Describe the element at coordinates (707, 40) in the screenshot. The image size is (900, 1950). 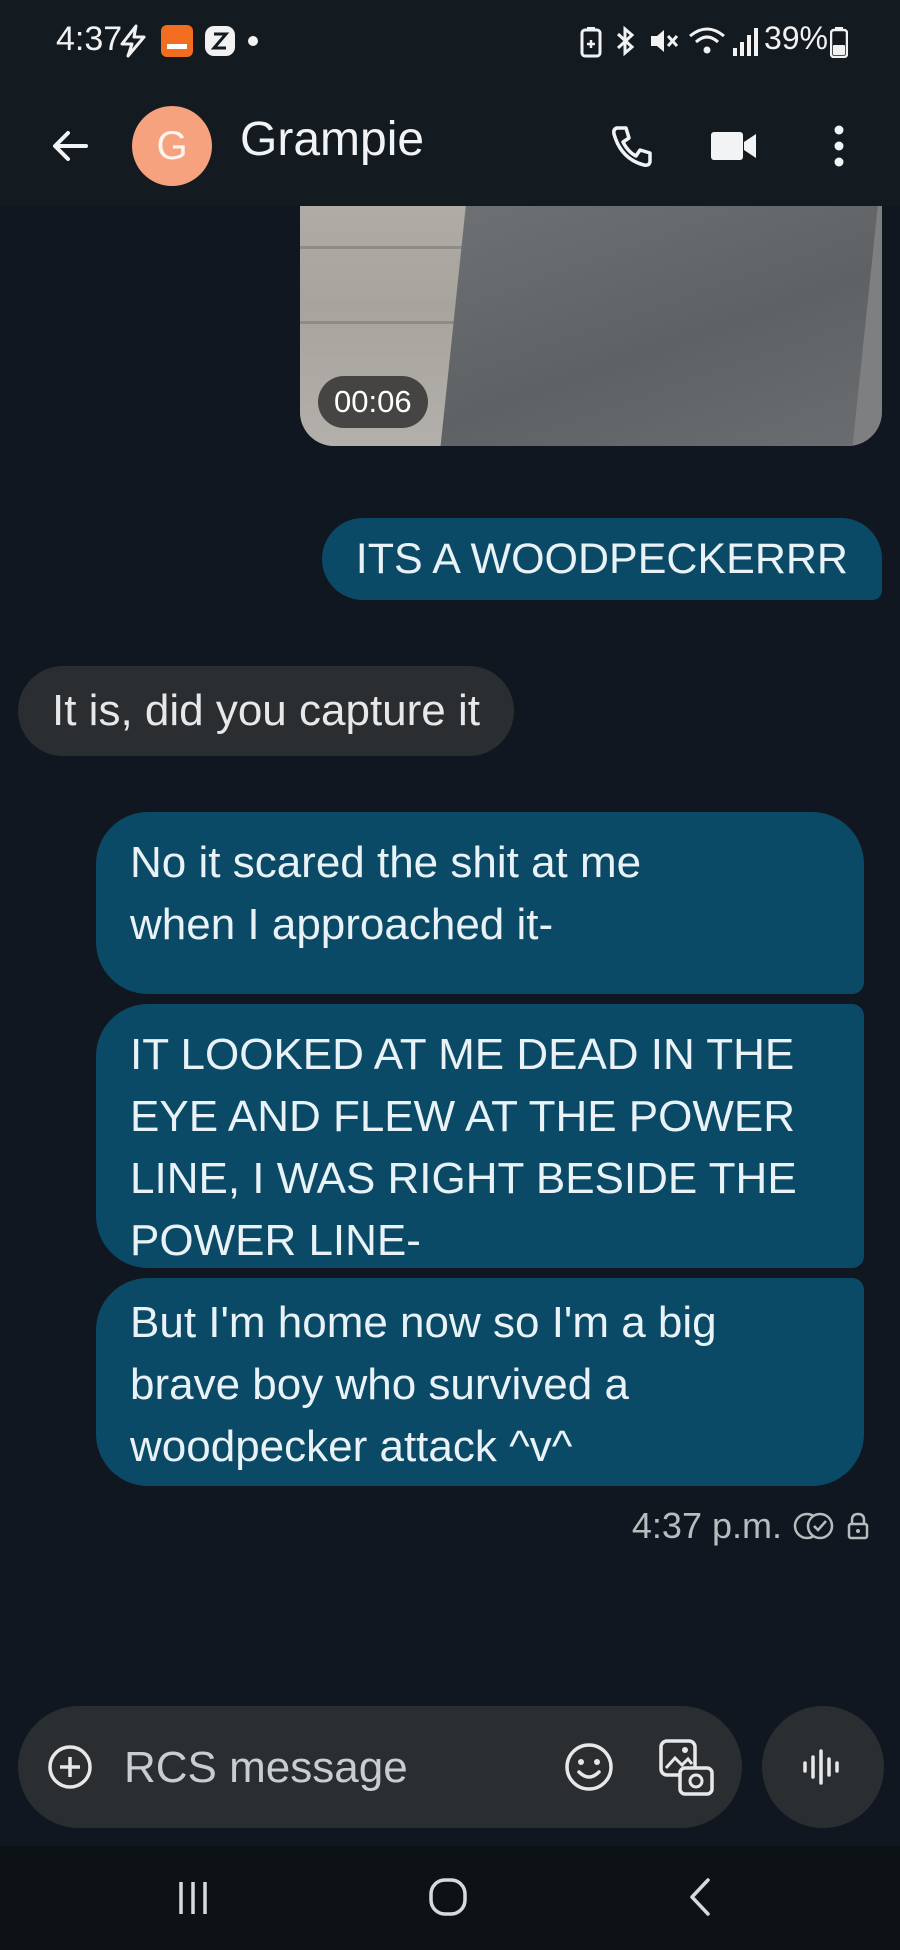
I see `wifi-icon` at that location.